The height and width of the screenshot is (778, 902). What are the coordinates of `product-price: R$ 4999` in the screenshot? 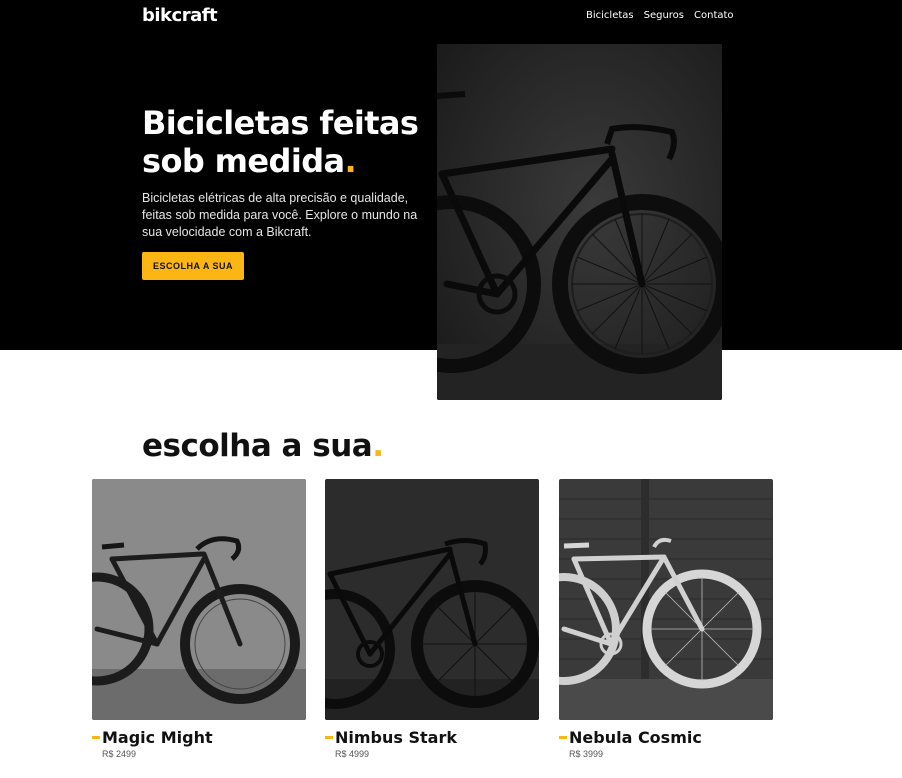 It's located at (352, 754).